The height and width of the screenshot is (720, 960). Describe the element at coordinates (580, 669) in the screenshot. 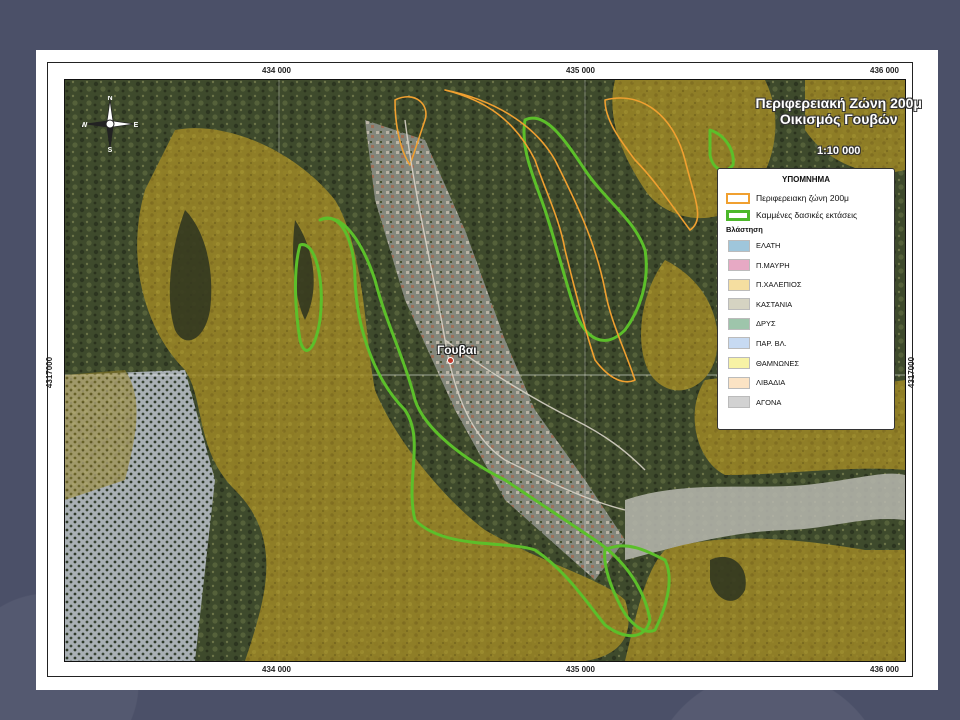

I see `tick-bottom-435000: 435 000` at that location.